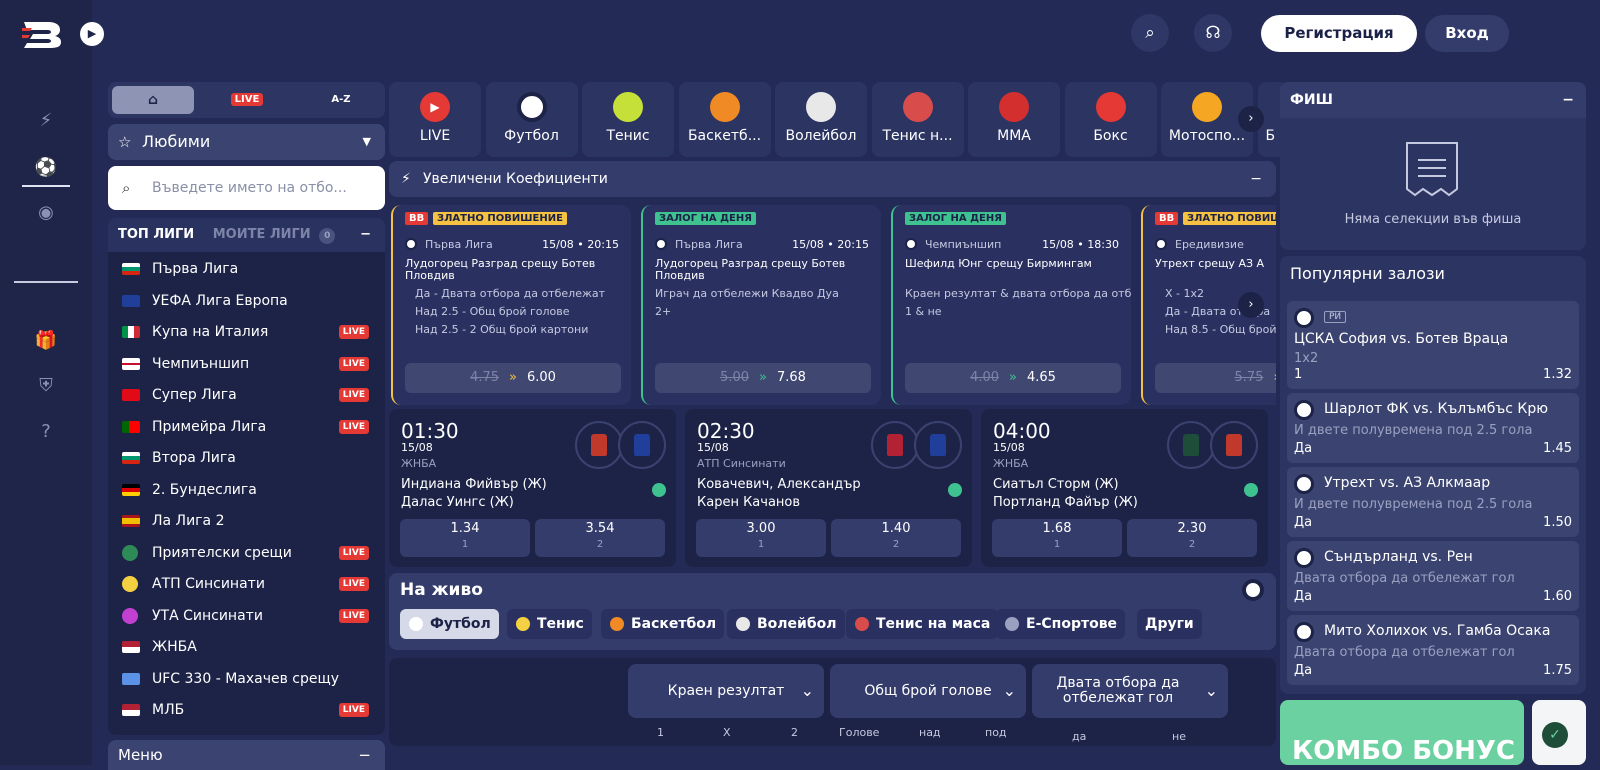 The width and height of the screenshot is (1600, 770). Describe the element at coordinates (1557, 522) in the screenshot. I see `popular-odd: 1.50` at that location.